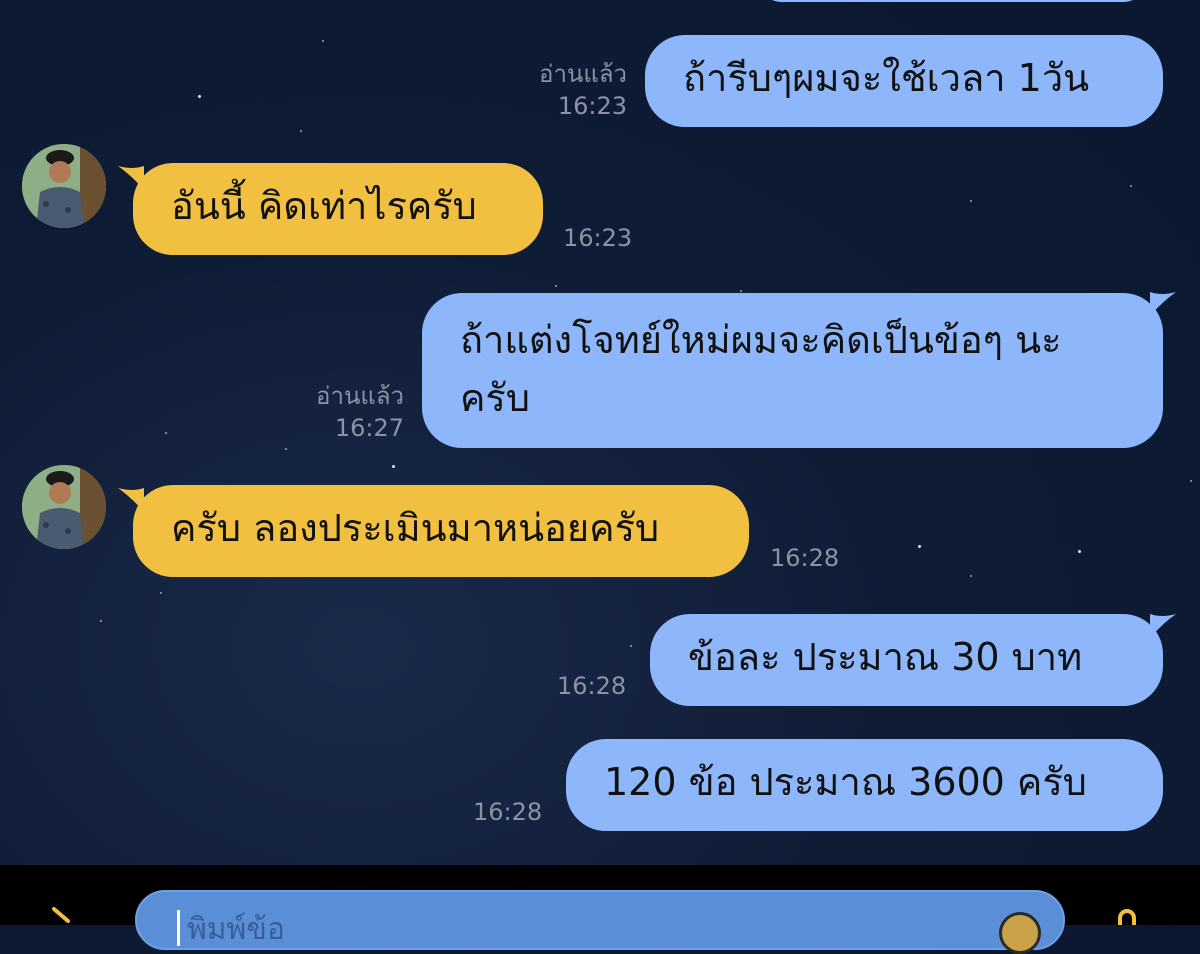  What do you see at coordinates (600, 922) in the screenshot?
I see `message-input: พิมพ์ข้อ` at bounding box center [600, 922].